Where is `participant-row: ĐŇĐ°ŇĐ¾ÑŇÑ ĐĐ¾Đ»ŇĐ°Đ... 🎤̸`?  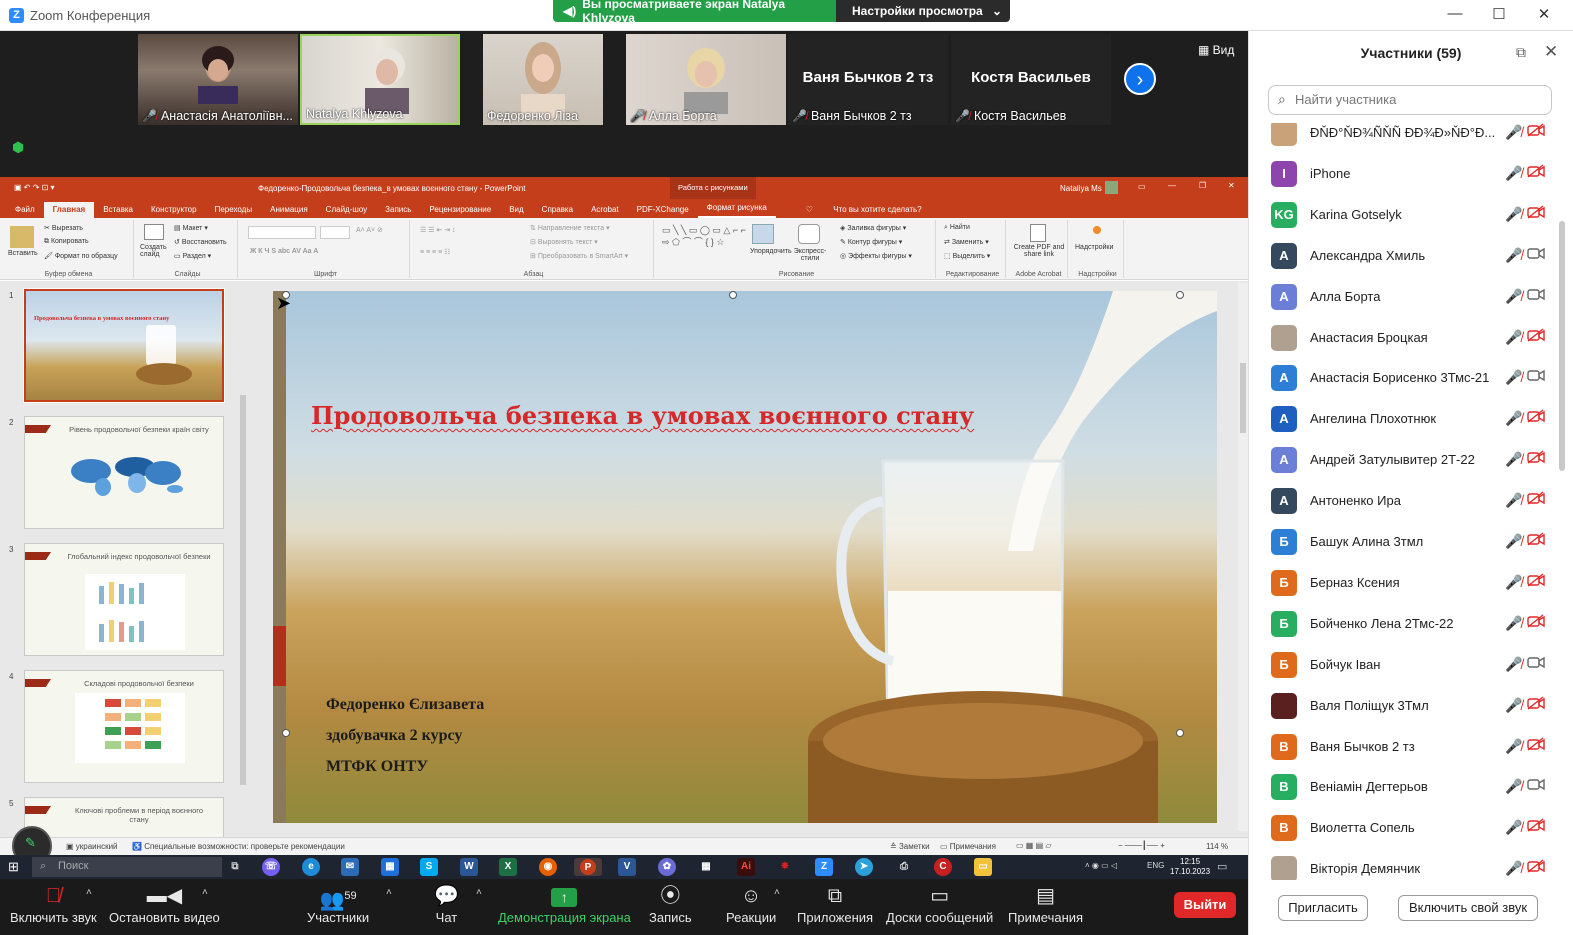 participant-row: ĐŇĐ°ŇĐ¾ÑŇÑ ĐĐ¾Đ»ŇĐ°Đ... 🎤̸ is located at coordinates (1404, 140).